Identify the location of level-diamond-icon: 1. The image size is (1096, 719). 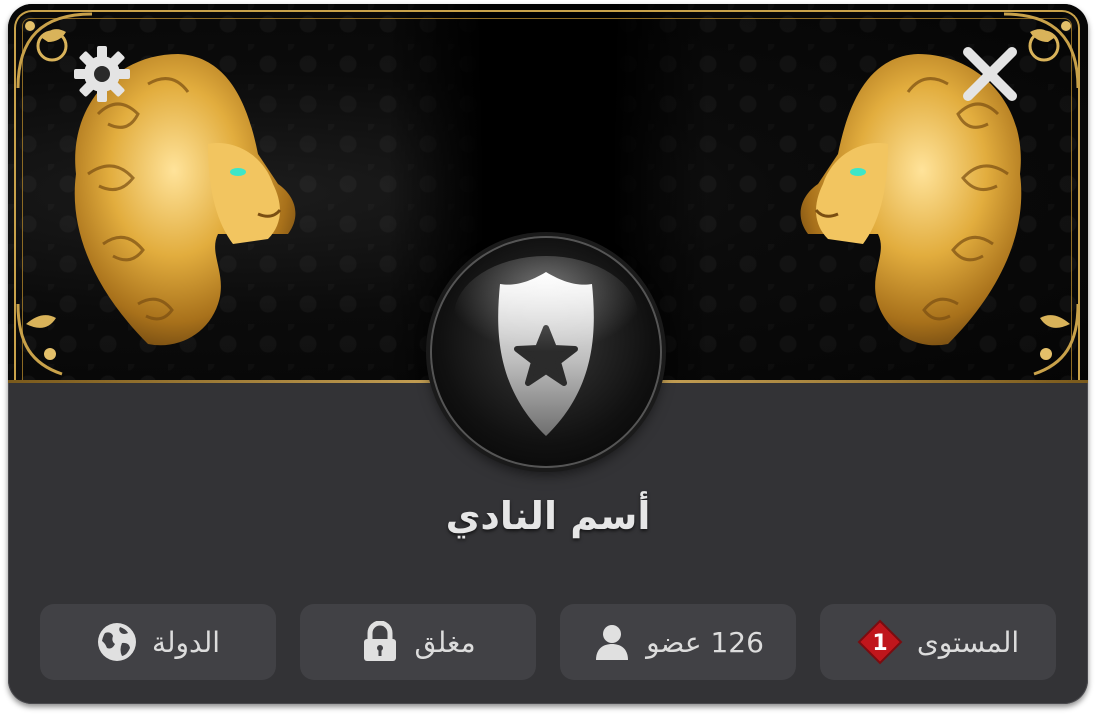
(880, 642).